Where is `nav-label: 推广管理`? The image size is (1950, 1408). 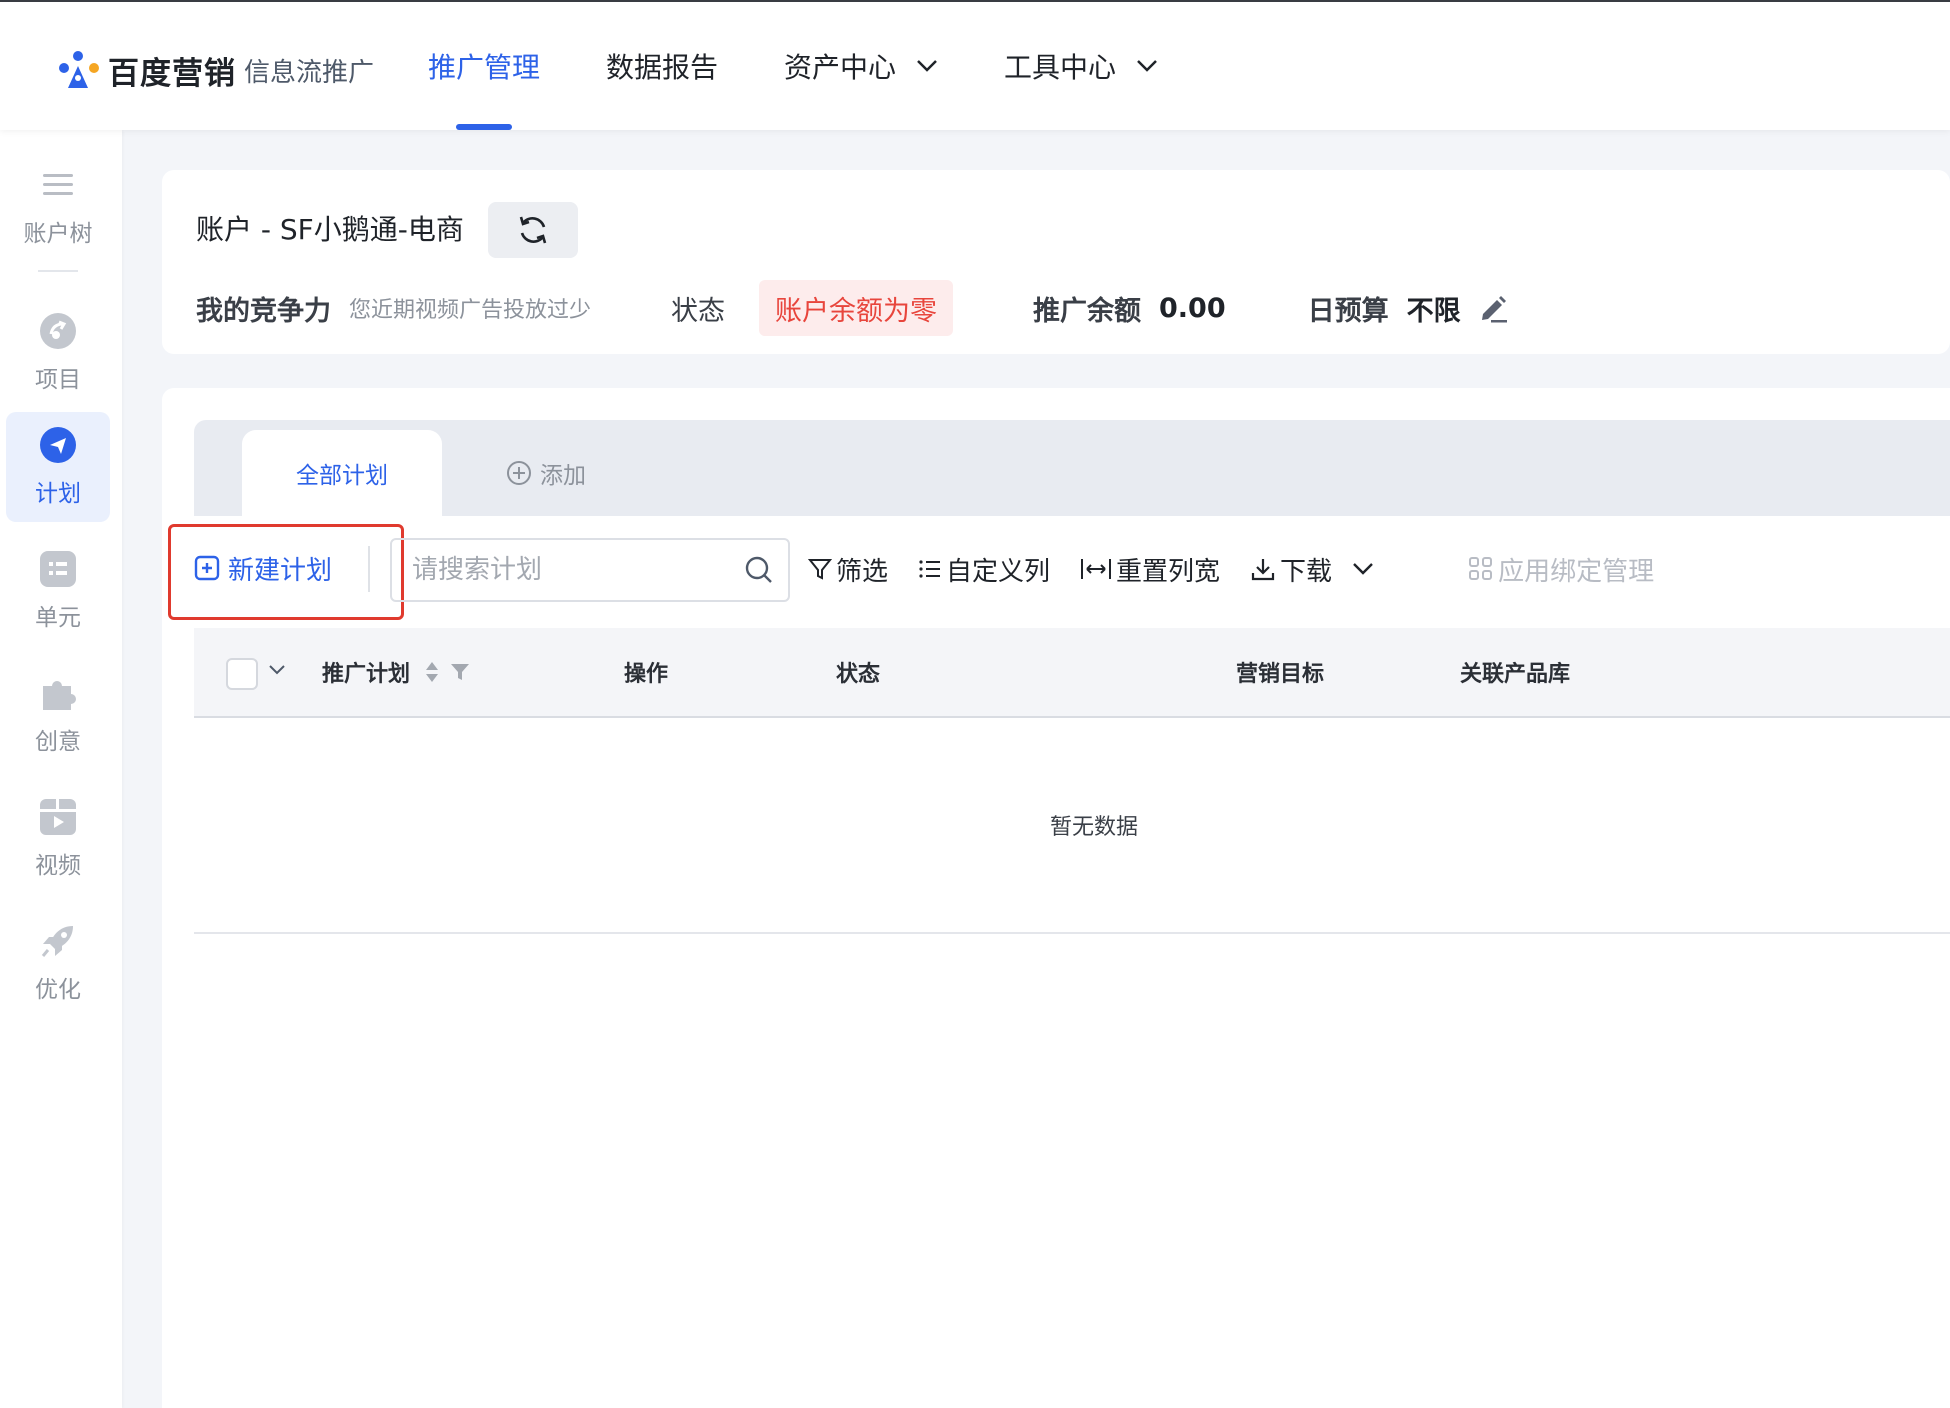
nav-label: 推广管理 is located at coordinates (484, 67).